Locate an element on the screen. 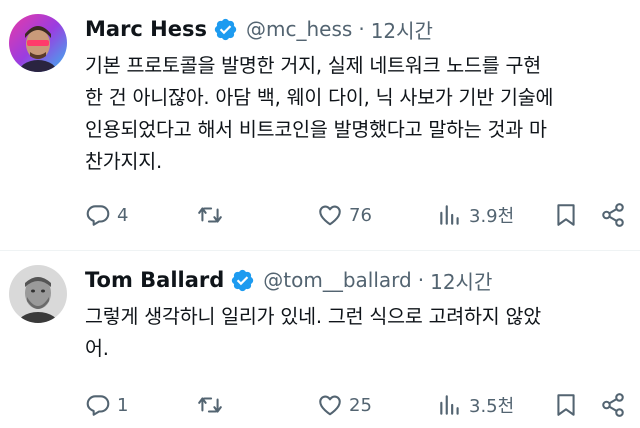 Image resolution: width=640 pixels, height=428 pixels. tweet-text-line: 기본 프로토콜을 발명한 거지, 실제 네트워크 노드를 구현 is located at coordinates (313, 65).